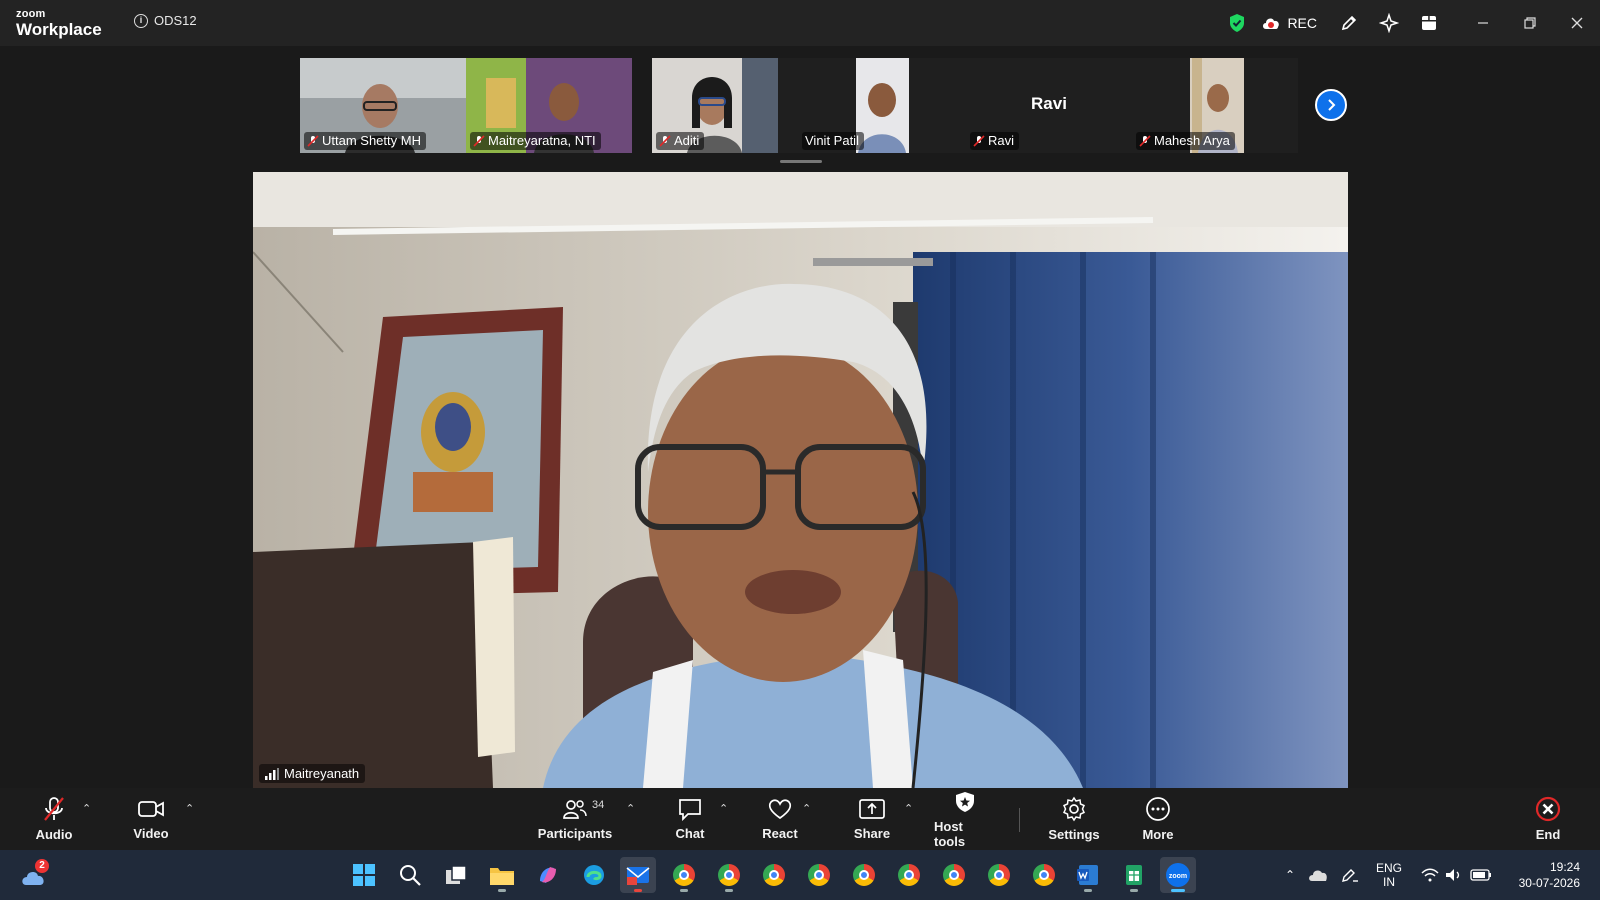 This screenshot has height=900, width=1600. What do you see at coordinates (151, 819) in the screenshot?
I see `video-button: Video` at bounding box center [151, 819].